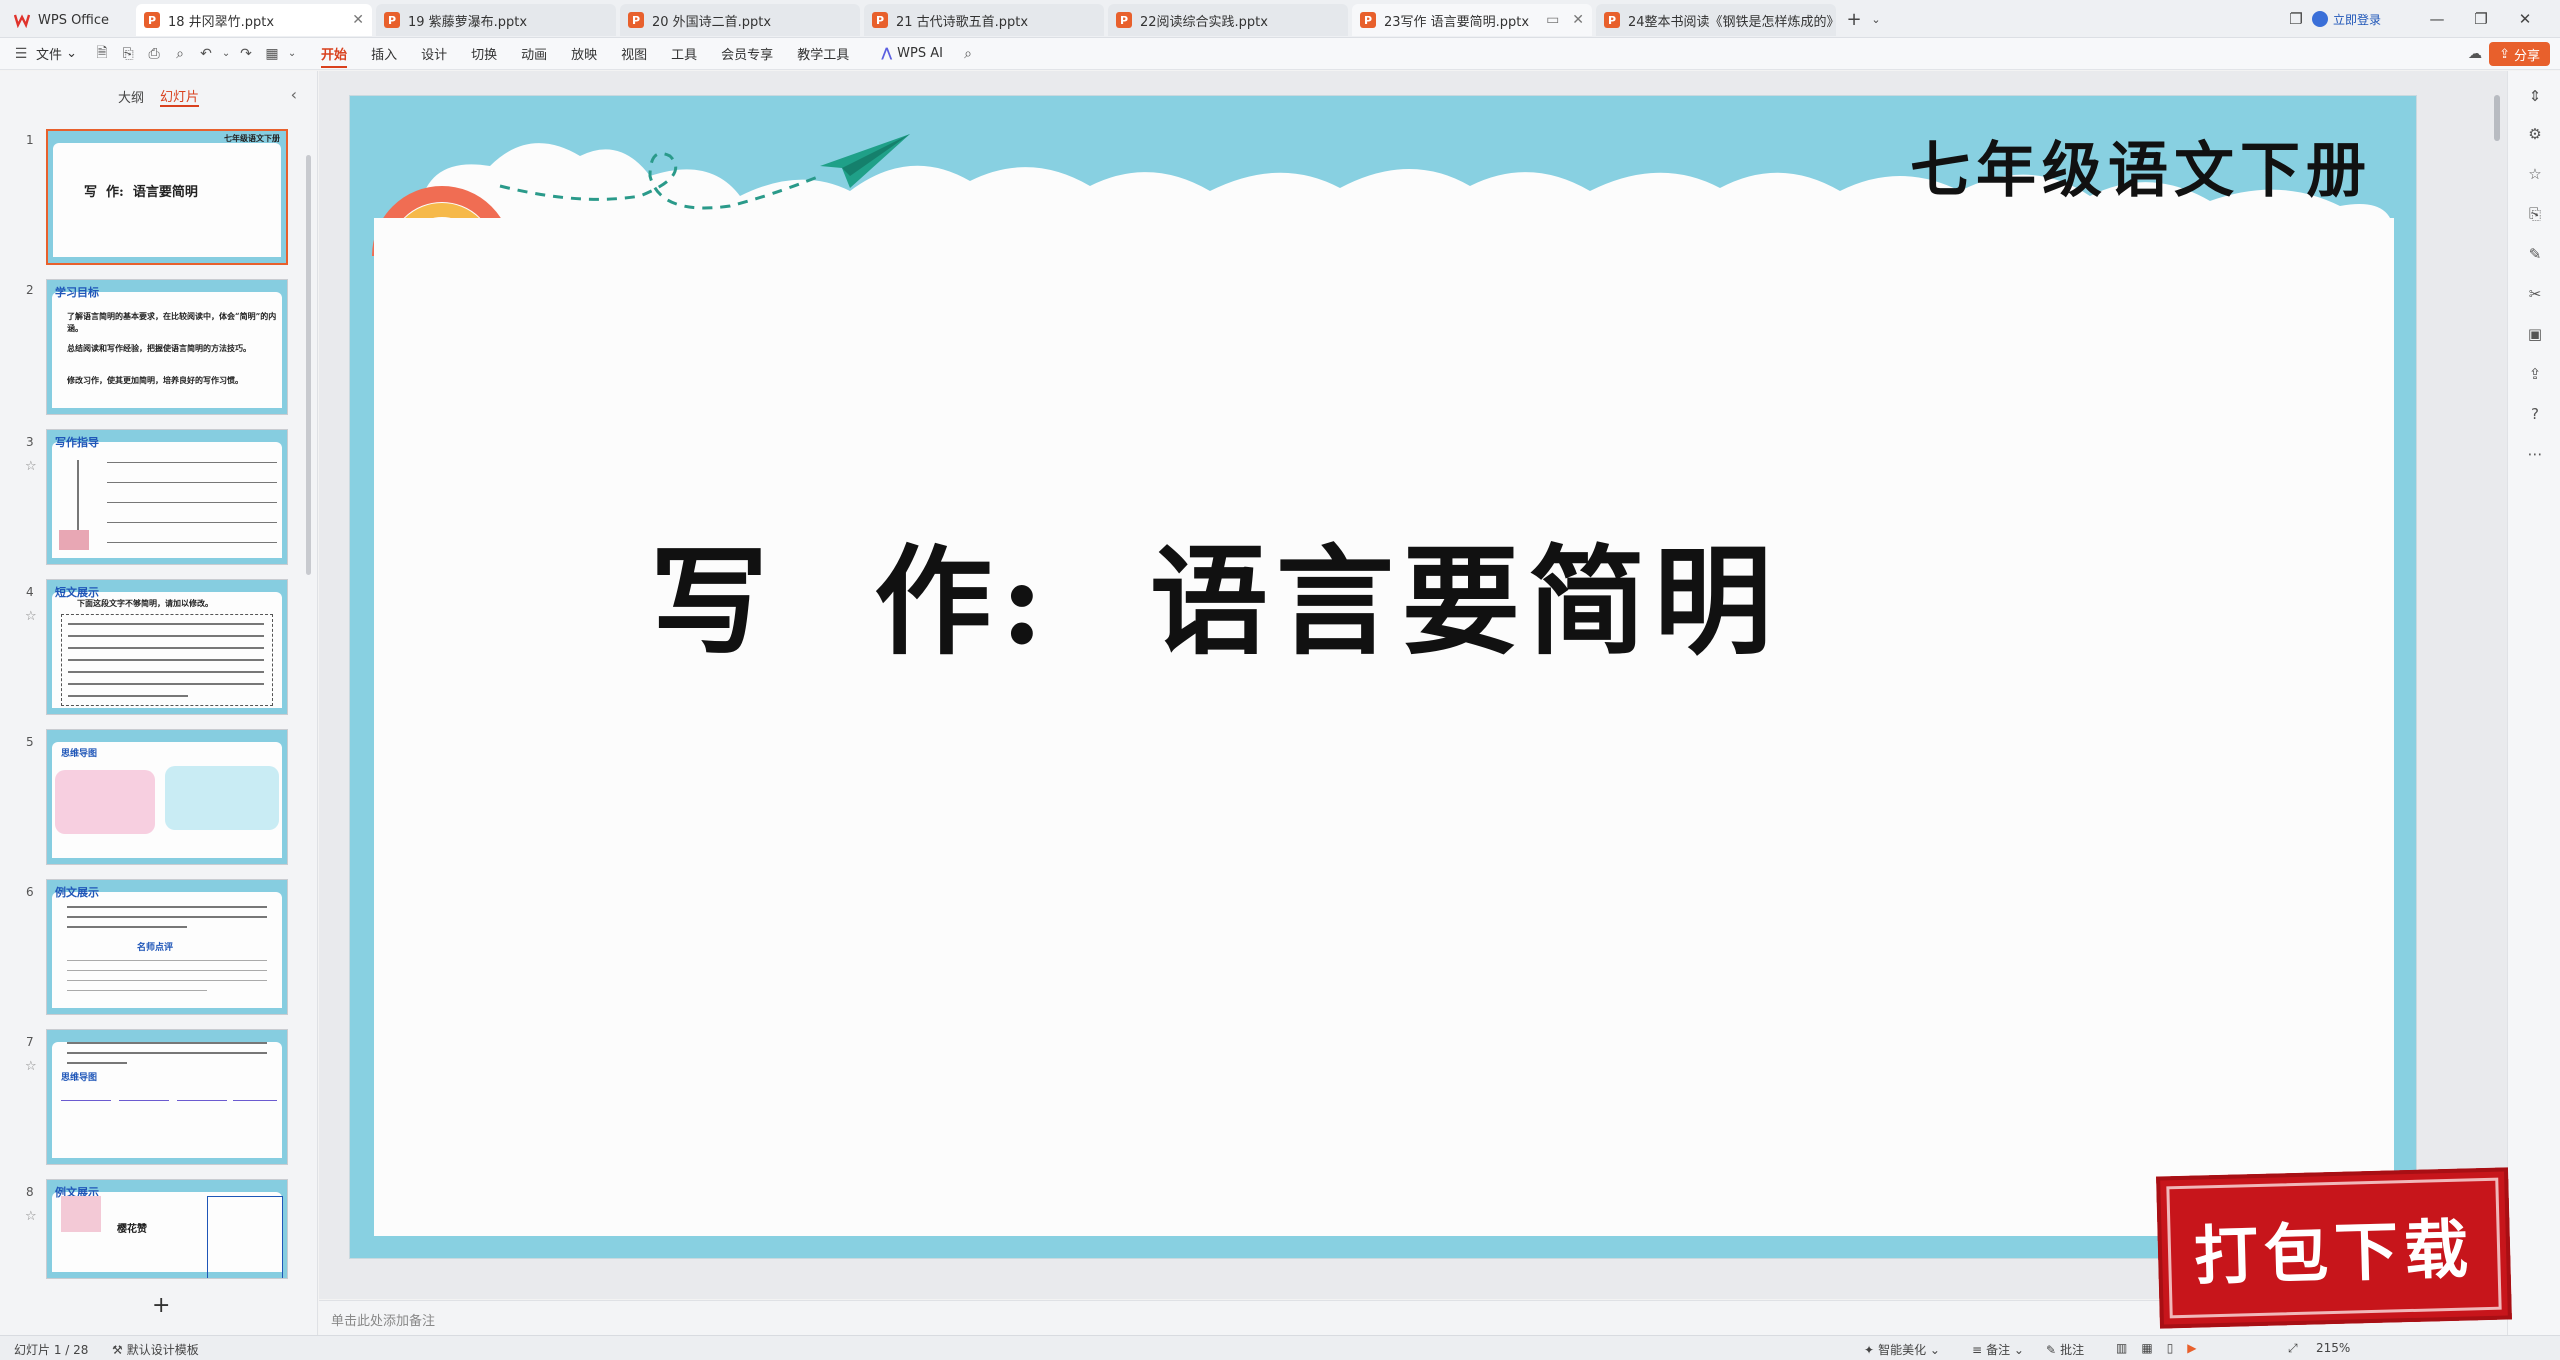  I want to click on tab-teaching-tools: 教学工具, so click(823, 54).